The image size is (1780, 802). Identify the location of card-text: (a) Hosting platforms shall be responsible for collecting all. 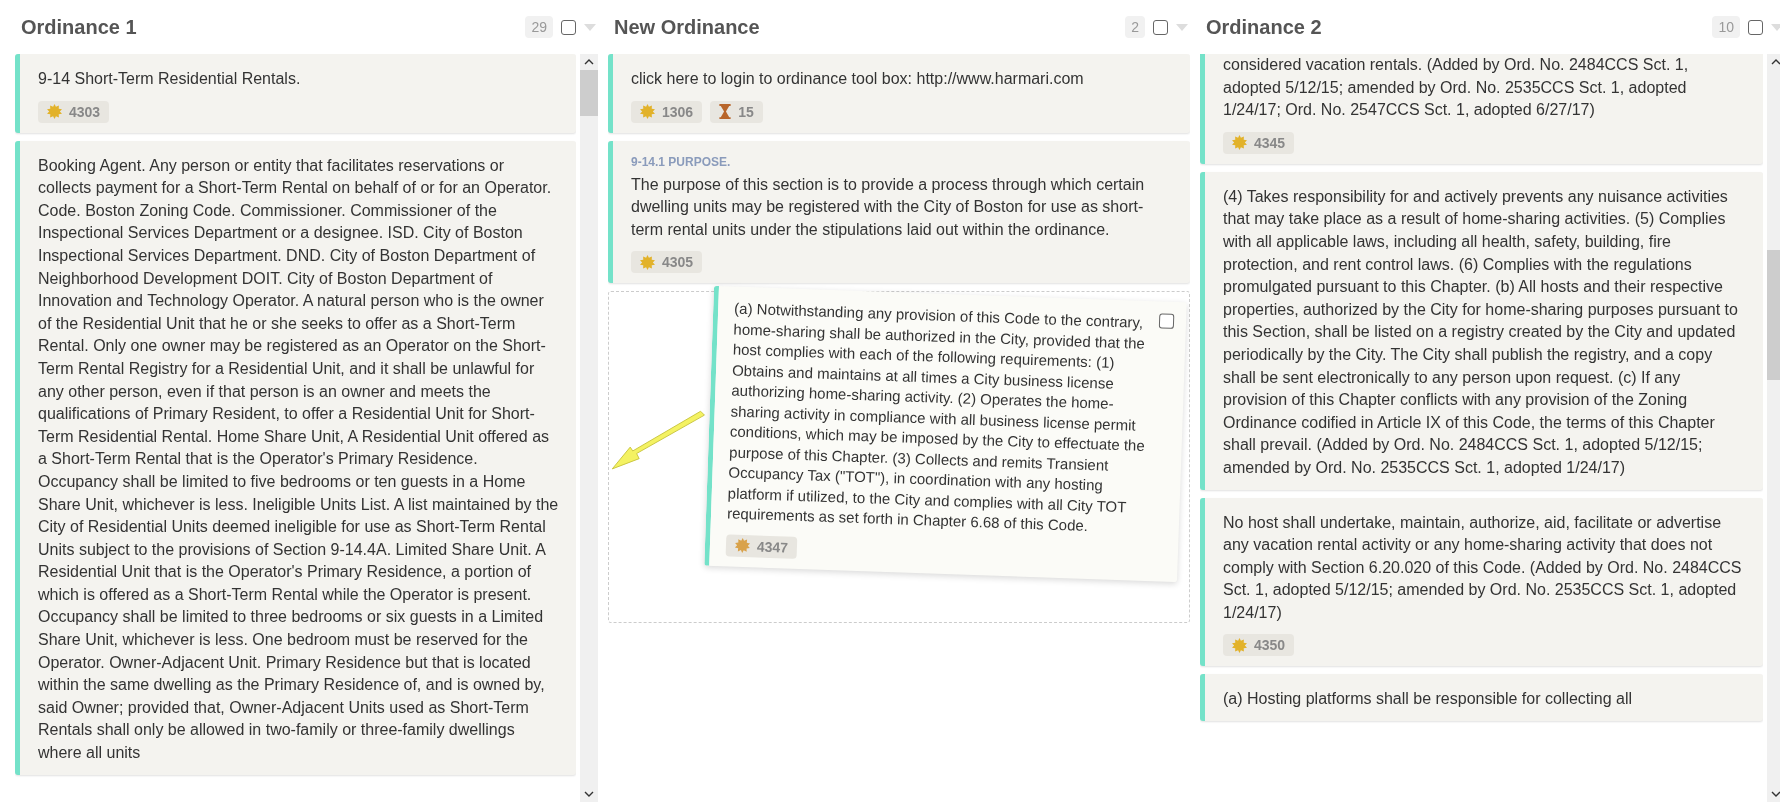
(1428, 699).